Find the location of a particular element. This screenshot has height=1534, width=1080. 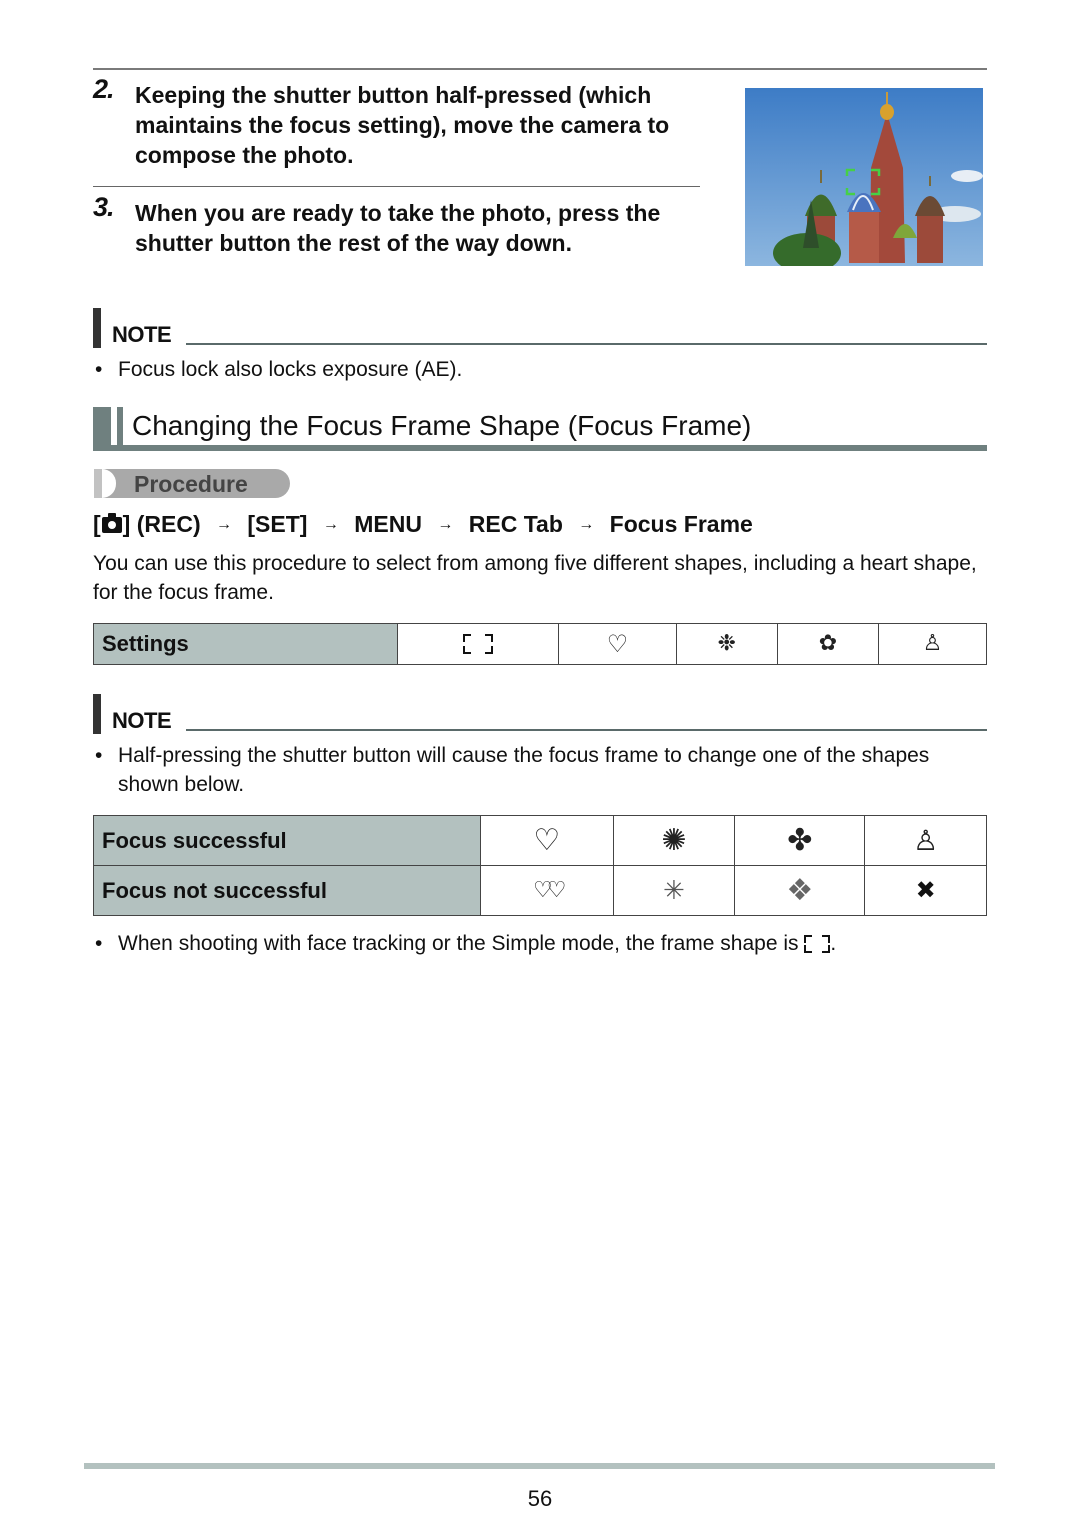

menu-step-focus-frame: Focus Frame is located at coordinates (681, 524).